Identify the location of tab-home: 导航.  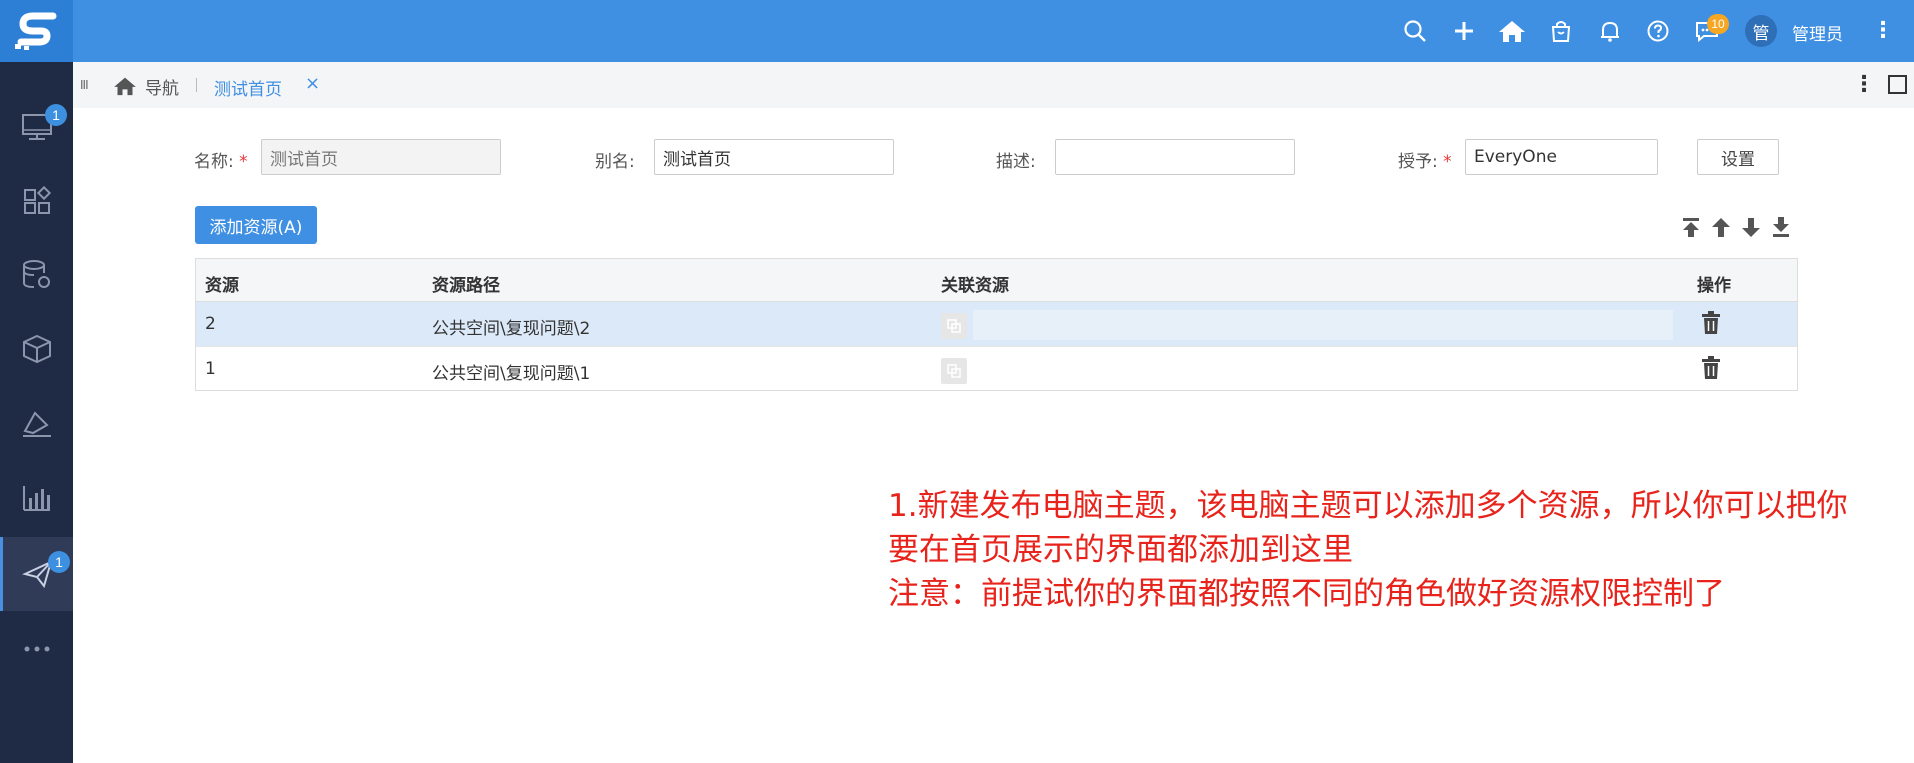
(146, 86).